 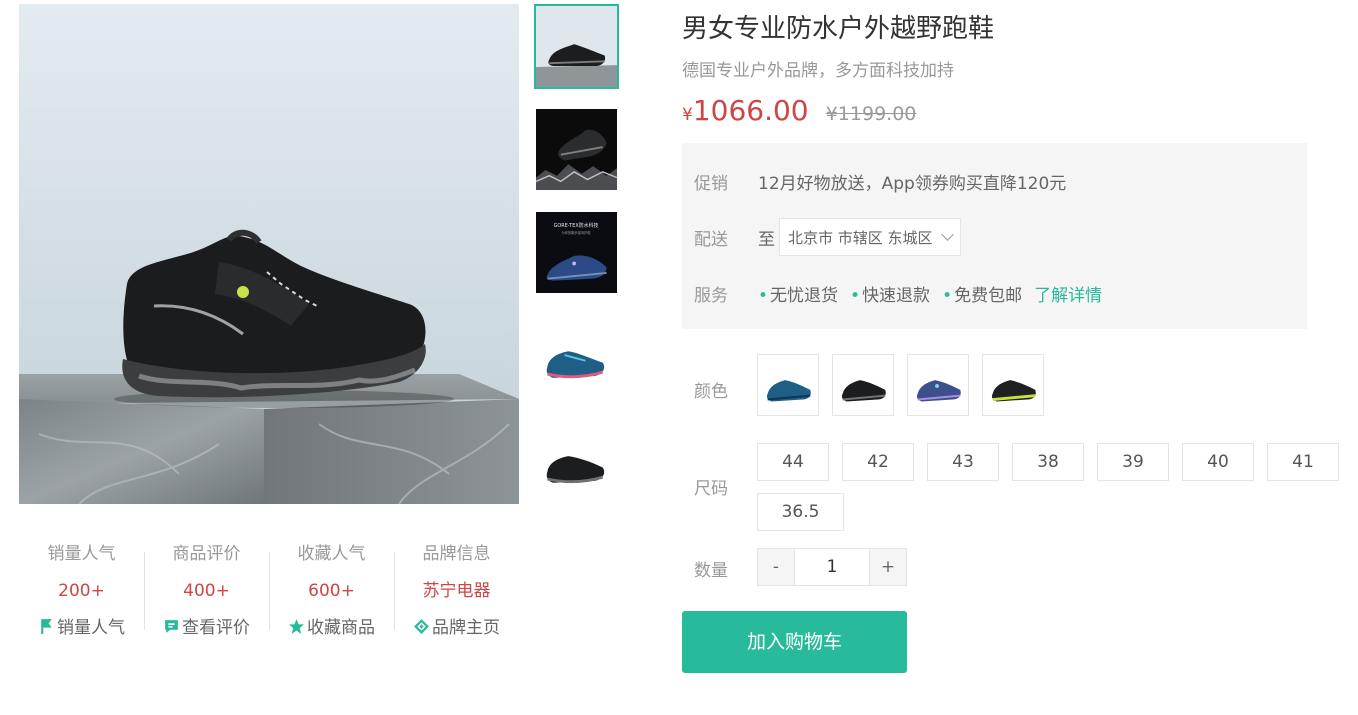 I want to click on current-price-value: 1066.00, so click(x=750, y=110).